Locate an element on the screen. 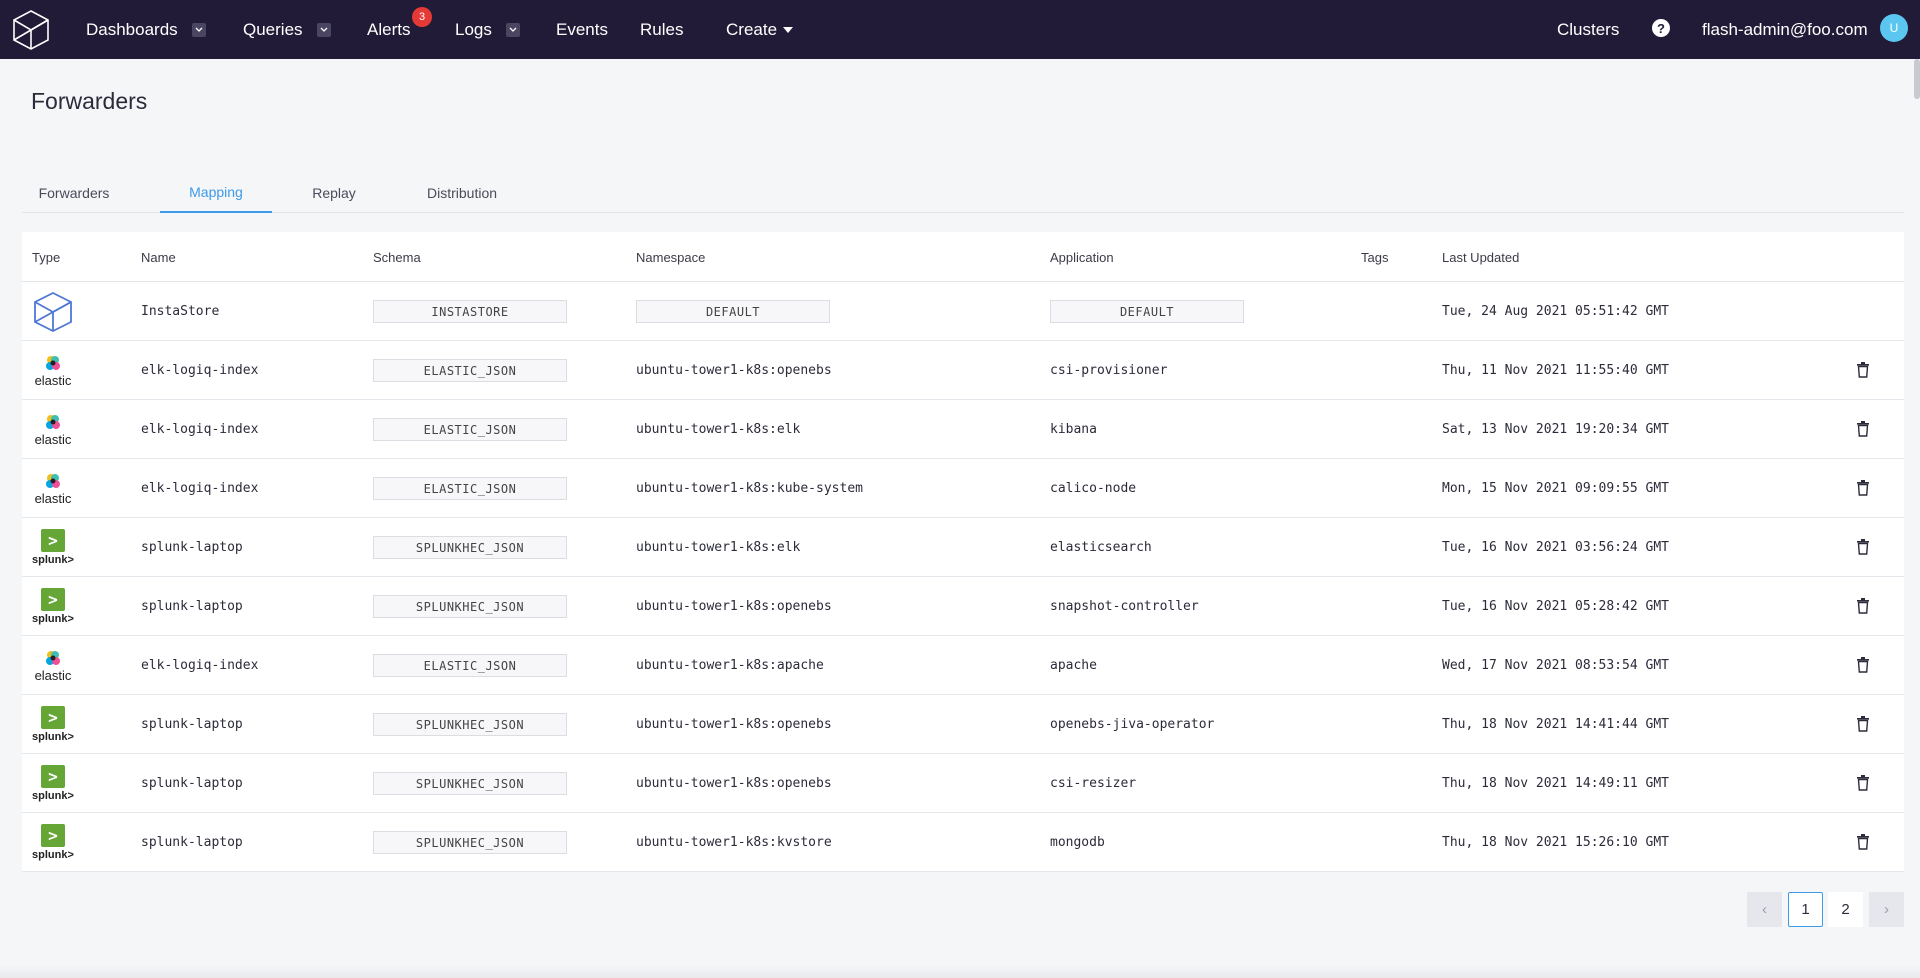 The height and width of the screenshot is (978, 1920). instastore-cube-icon is located at coordinates (53, 312).